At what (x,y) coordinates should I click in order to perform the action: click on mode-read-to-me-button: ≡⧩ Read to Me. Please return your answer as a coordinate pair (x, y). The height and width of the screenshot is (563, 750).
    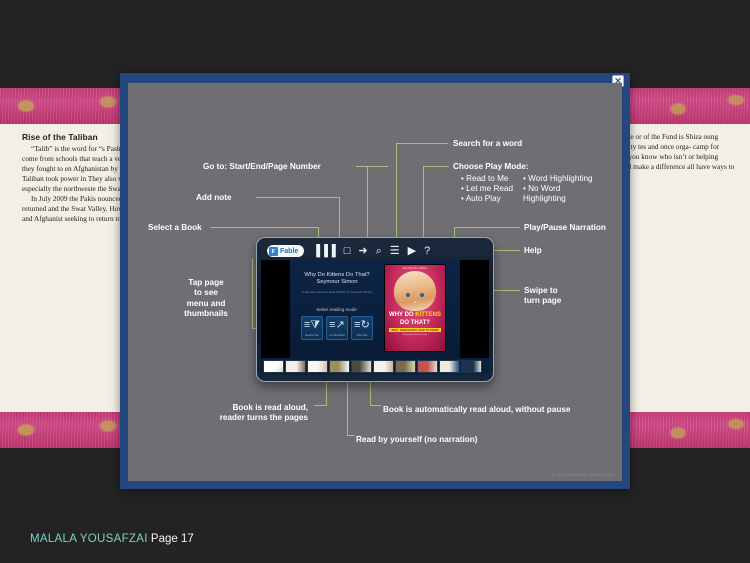
    Looking at the image, I should click on (312, 327).